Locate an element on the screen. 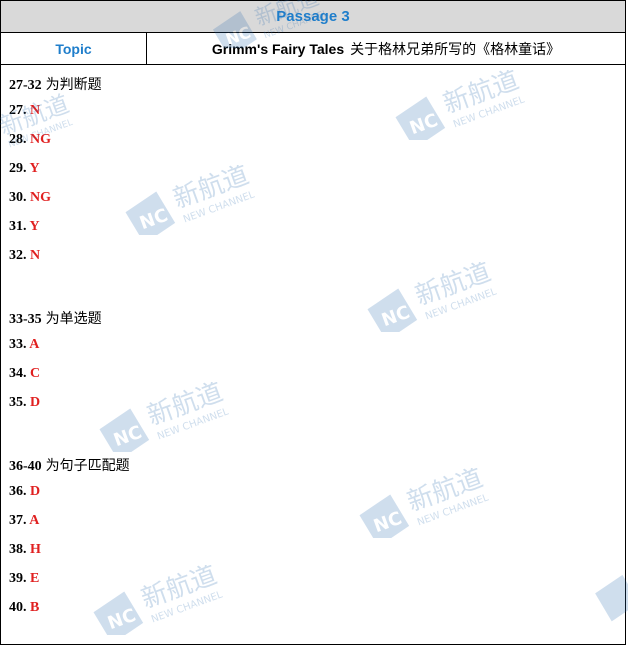  topic-label: Topic is located at coordinates (74, 48).